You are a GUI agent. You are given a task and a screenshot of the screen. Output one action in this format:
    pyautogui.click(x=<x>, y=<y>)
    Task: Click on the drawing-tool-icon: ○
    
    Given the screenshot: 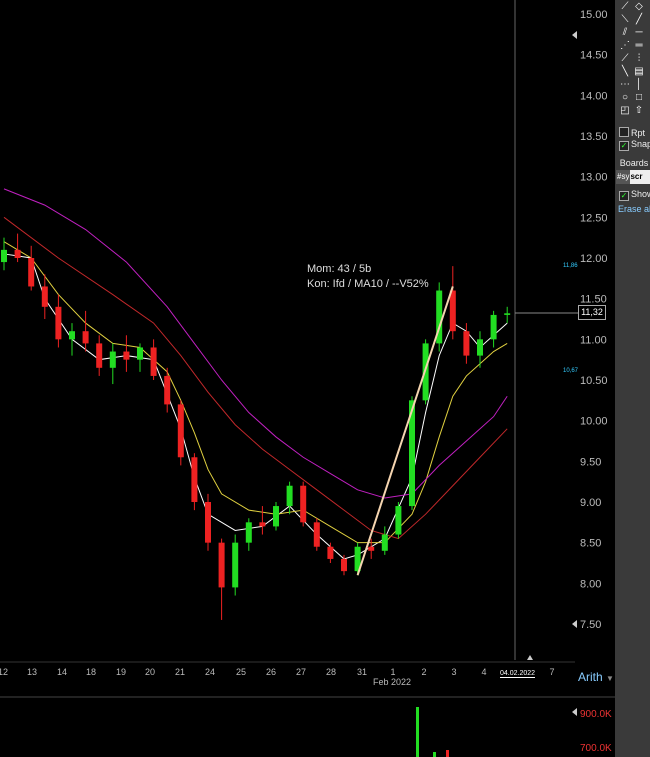 What is the action you would take?
    pyautogui.click(x=625, y=98)
    